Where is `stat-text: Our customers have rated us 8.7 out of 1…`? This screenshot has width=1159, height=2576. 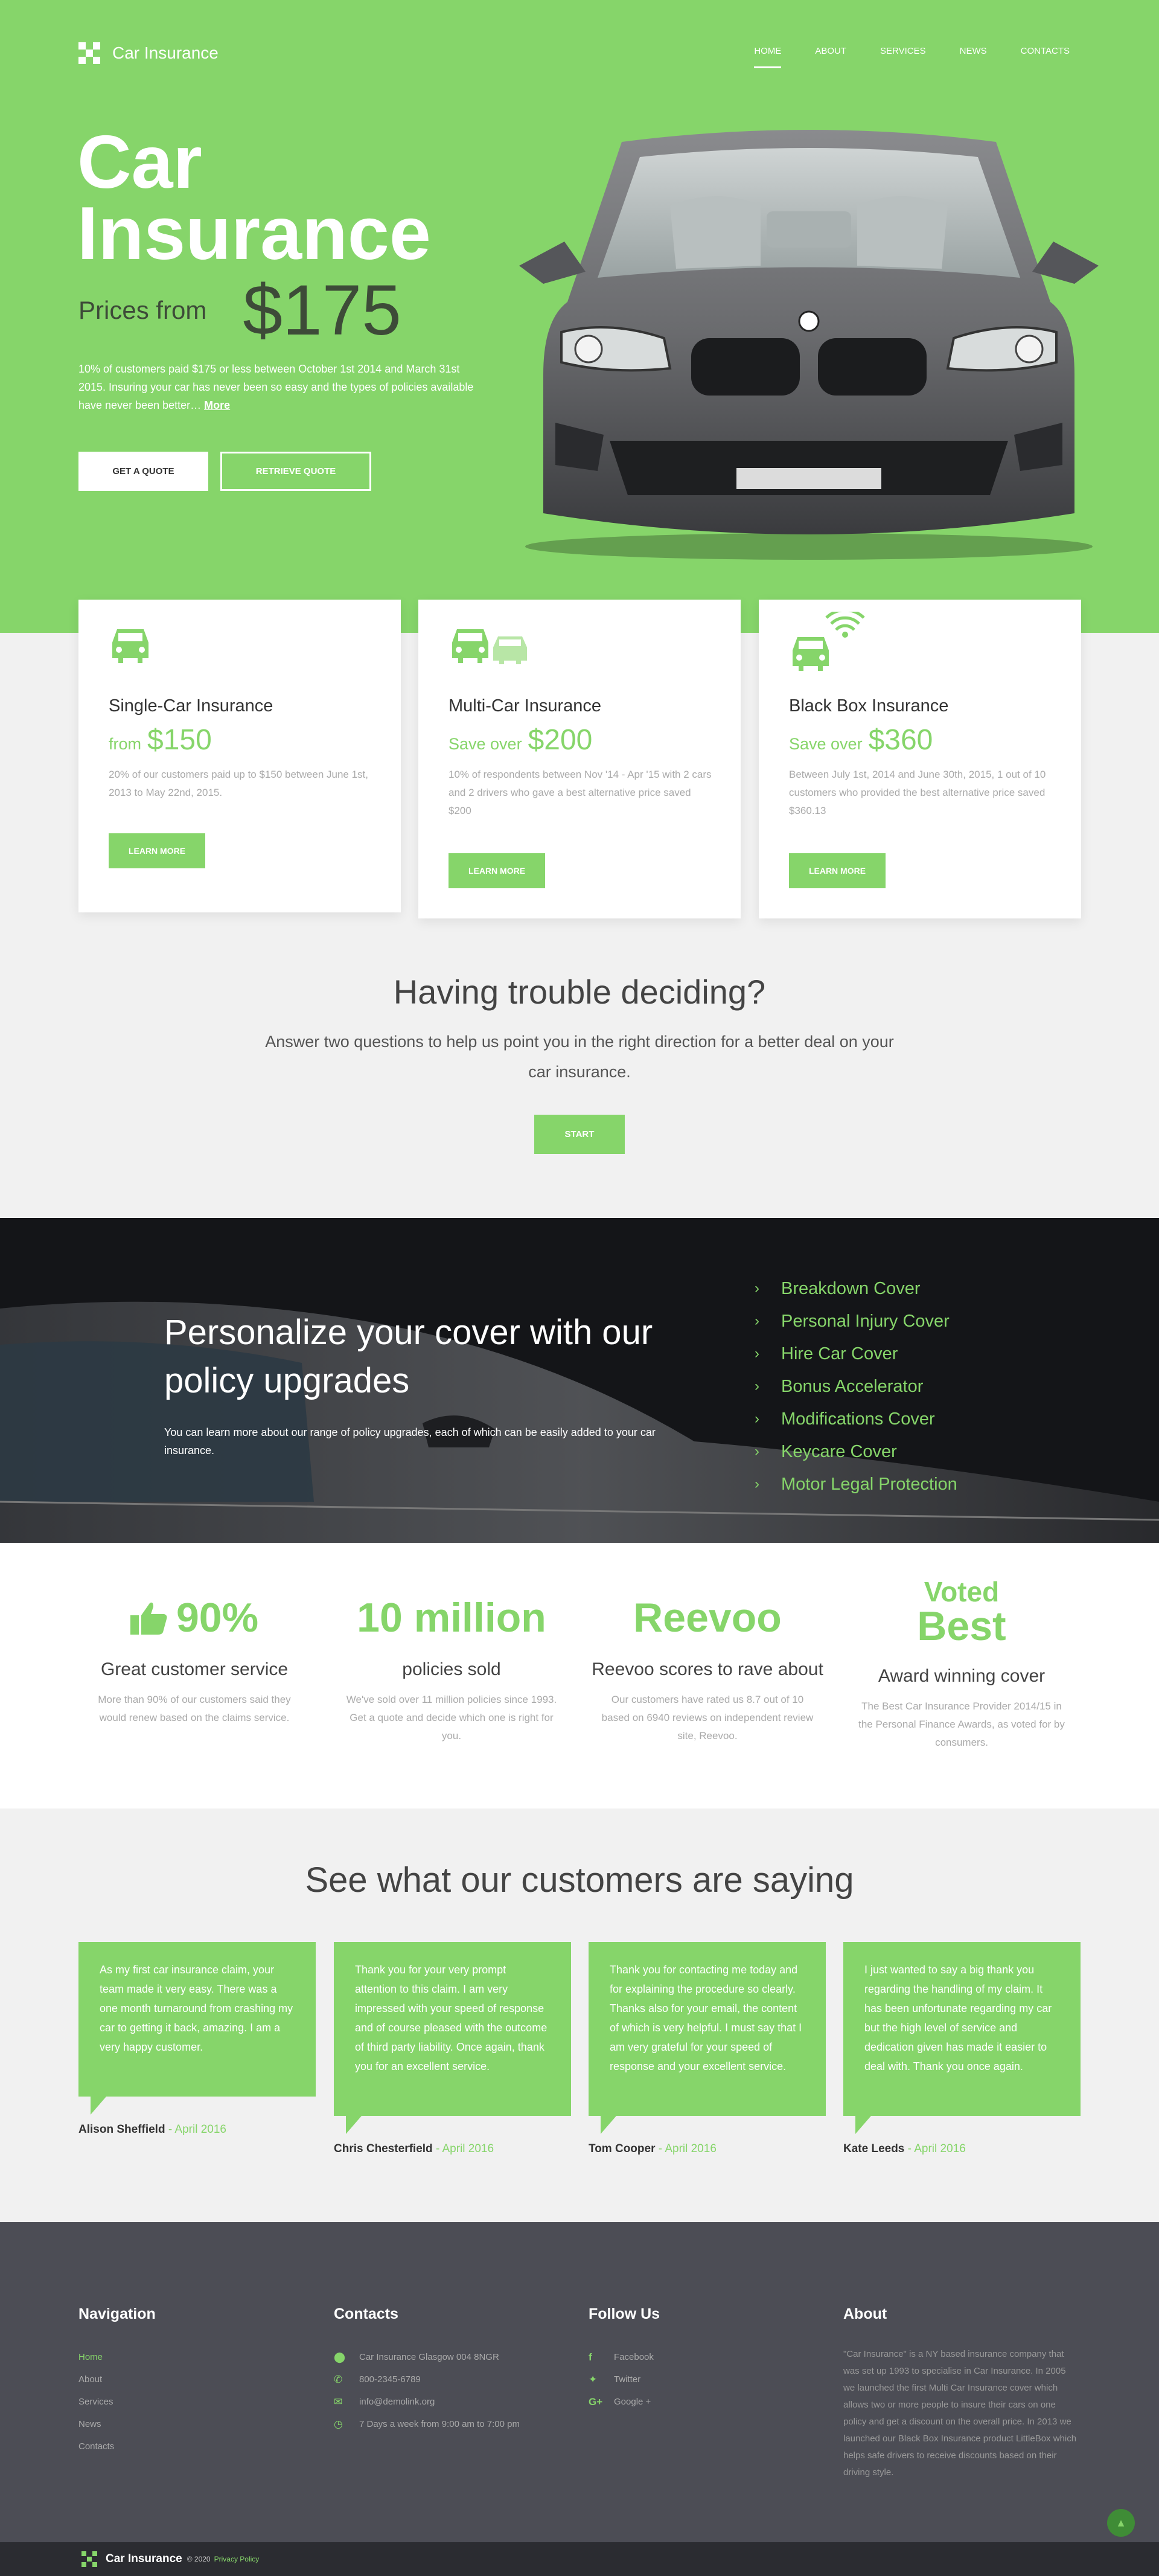 stat-text: Our customers have rated us 8.7 out of 1… is located at coordinates (707, 1717).